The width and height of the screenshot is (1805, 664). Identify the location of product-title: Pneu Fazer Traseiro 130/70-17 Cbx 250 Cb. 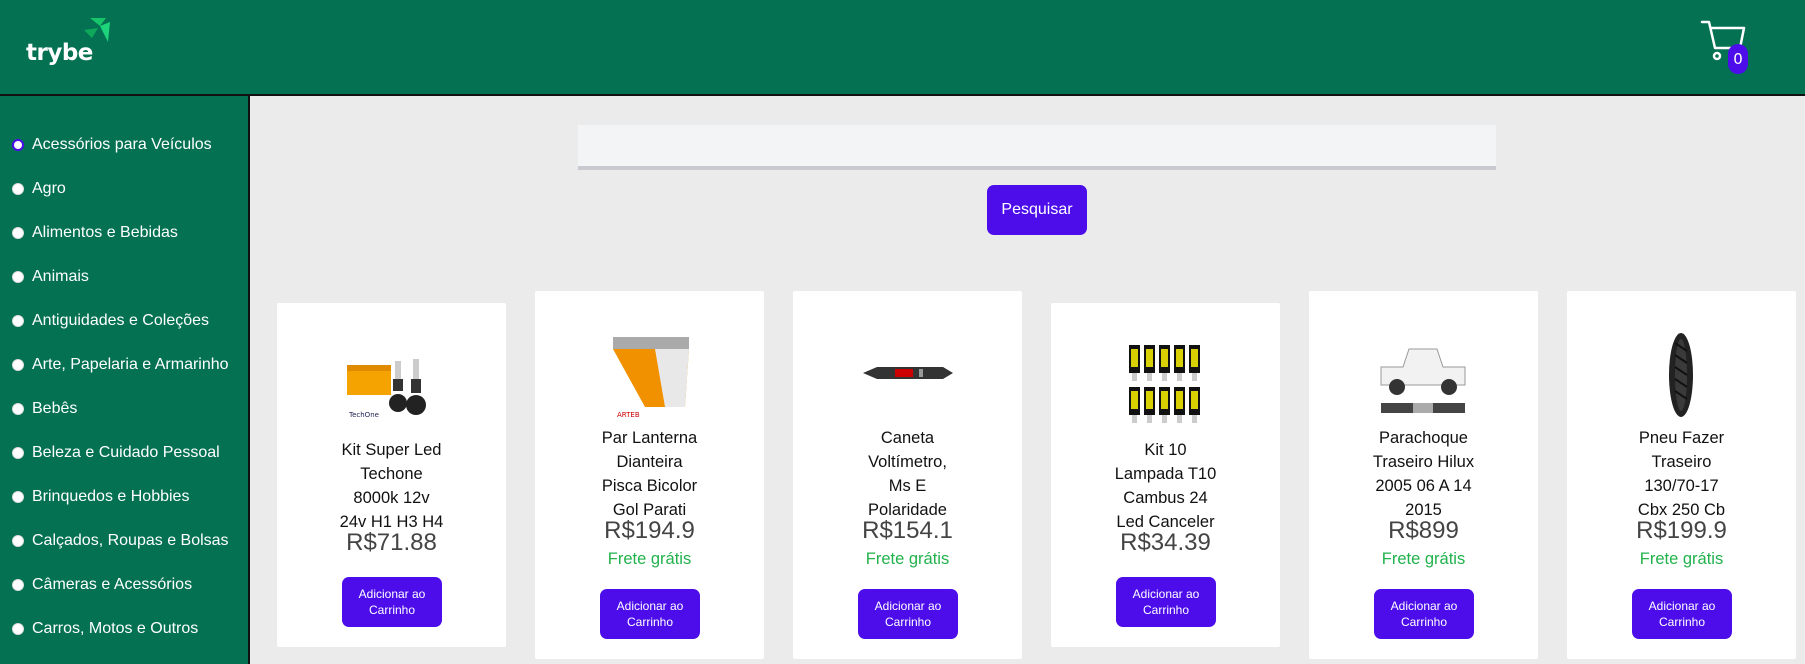
(1681, 474).